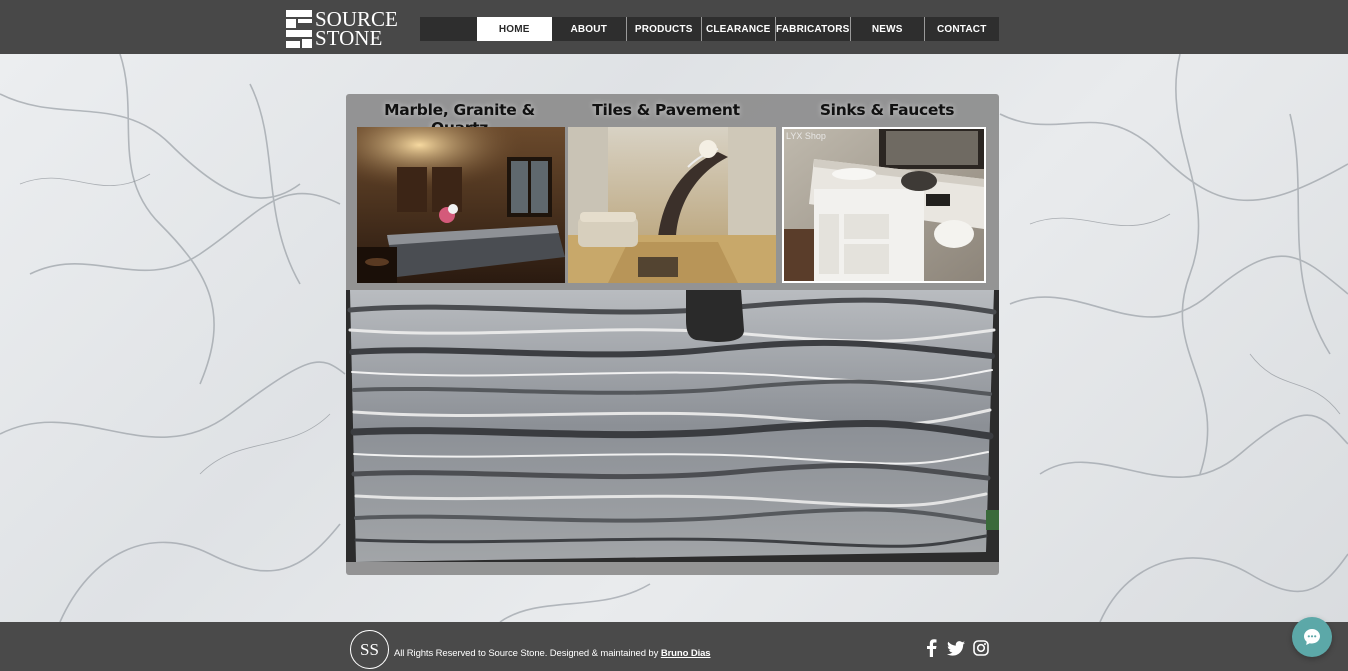  Describe the element at coordinates (812, 29) in the screenshot. I see `nav-item-fabricators: FABRICATORS` at that location.